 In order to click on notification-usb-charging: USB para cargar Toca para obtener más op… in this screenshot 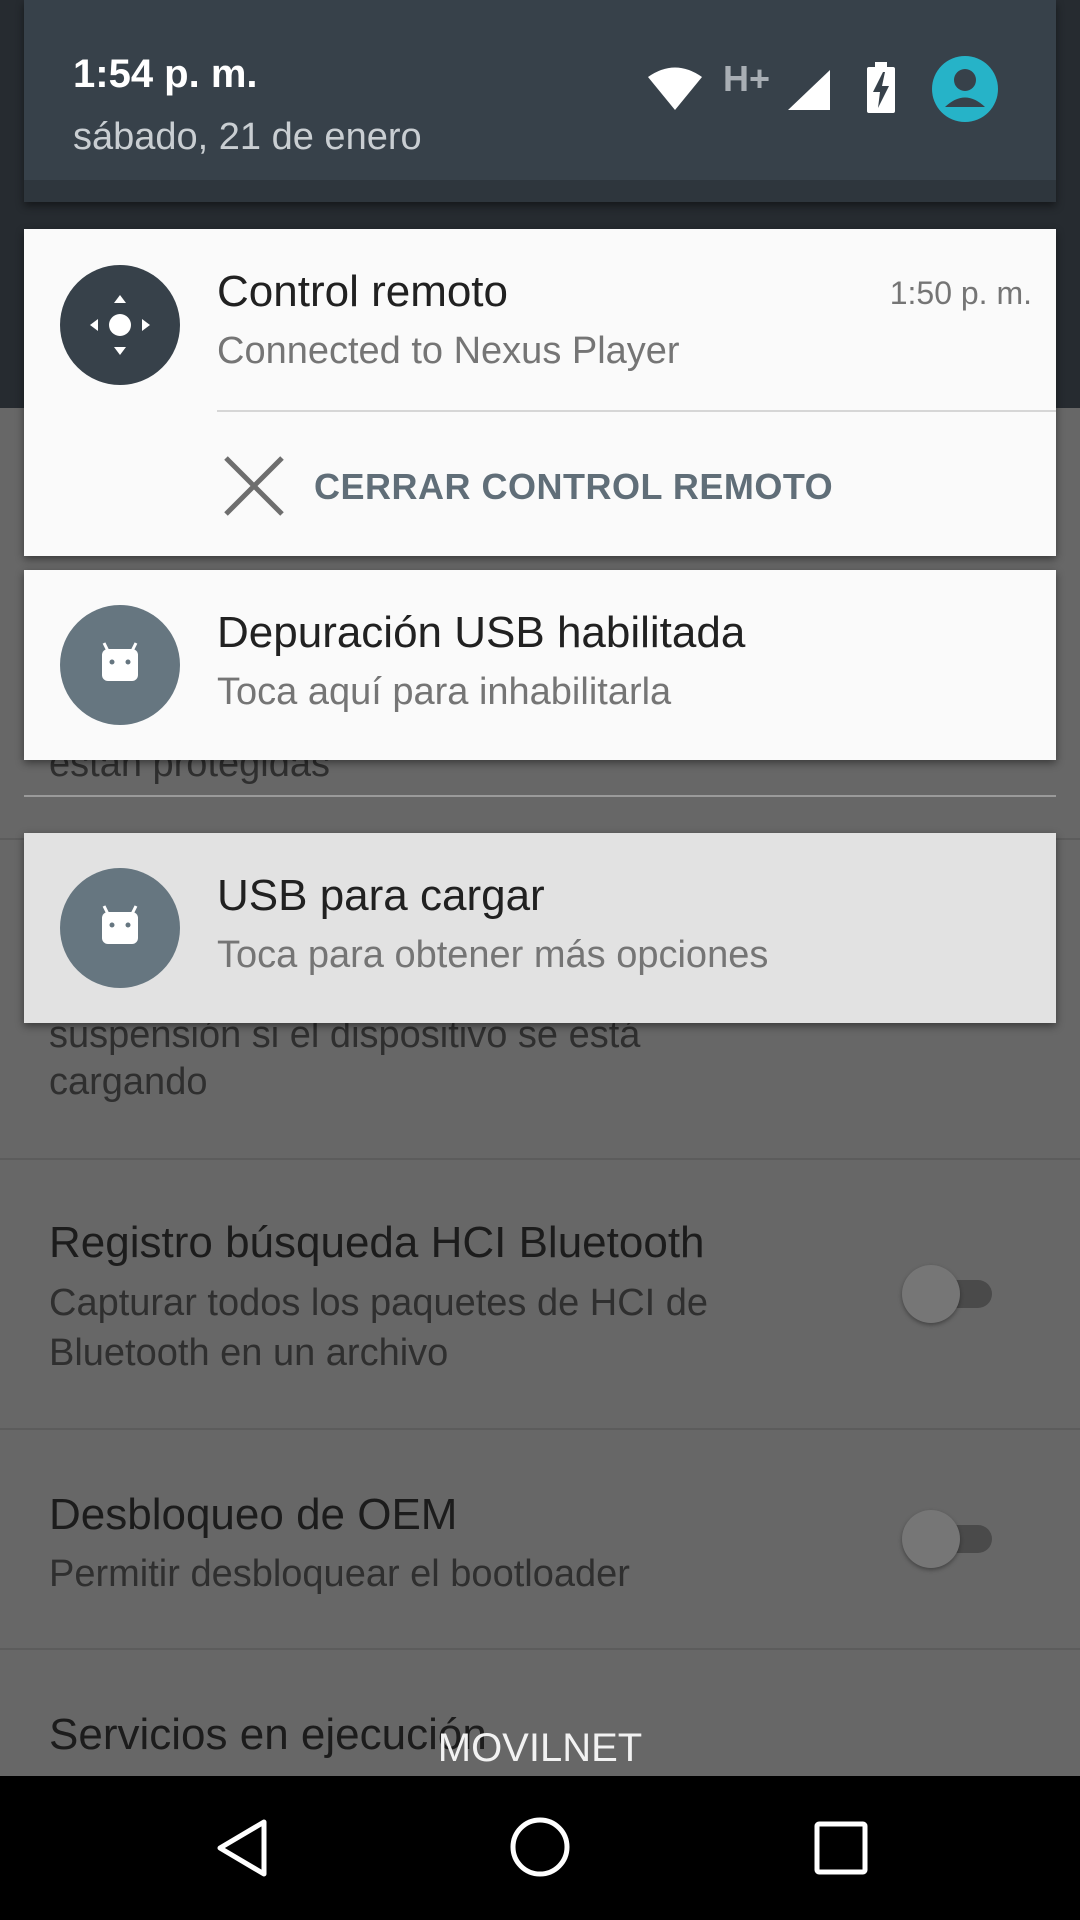, I will do `click(540, 928)`.